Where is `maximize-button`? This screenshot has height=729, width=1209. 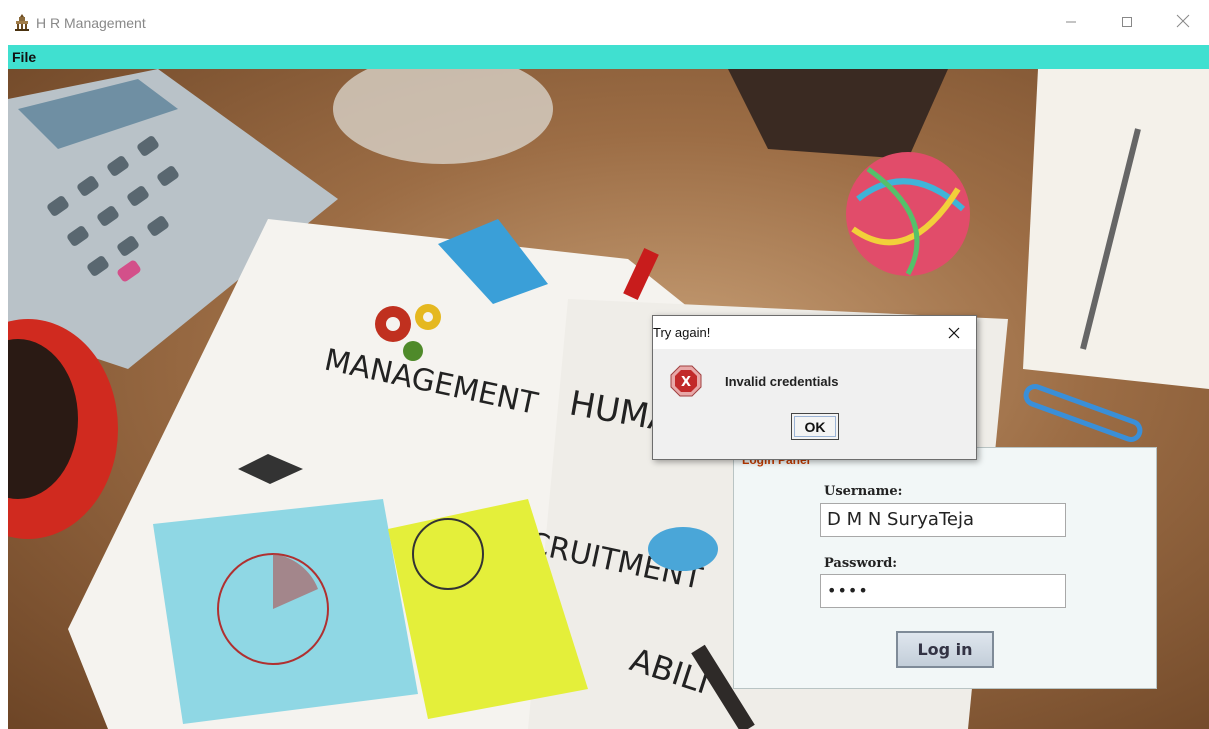 maximize-button is located at coordinates (1127, 22).